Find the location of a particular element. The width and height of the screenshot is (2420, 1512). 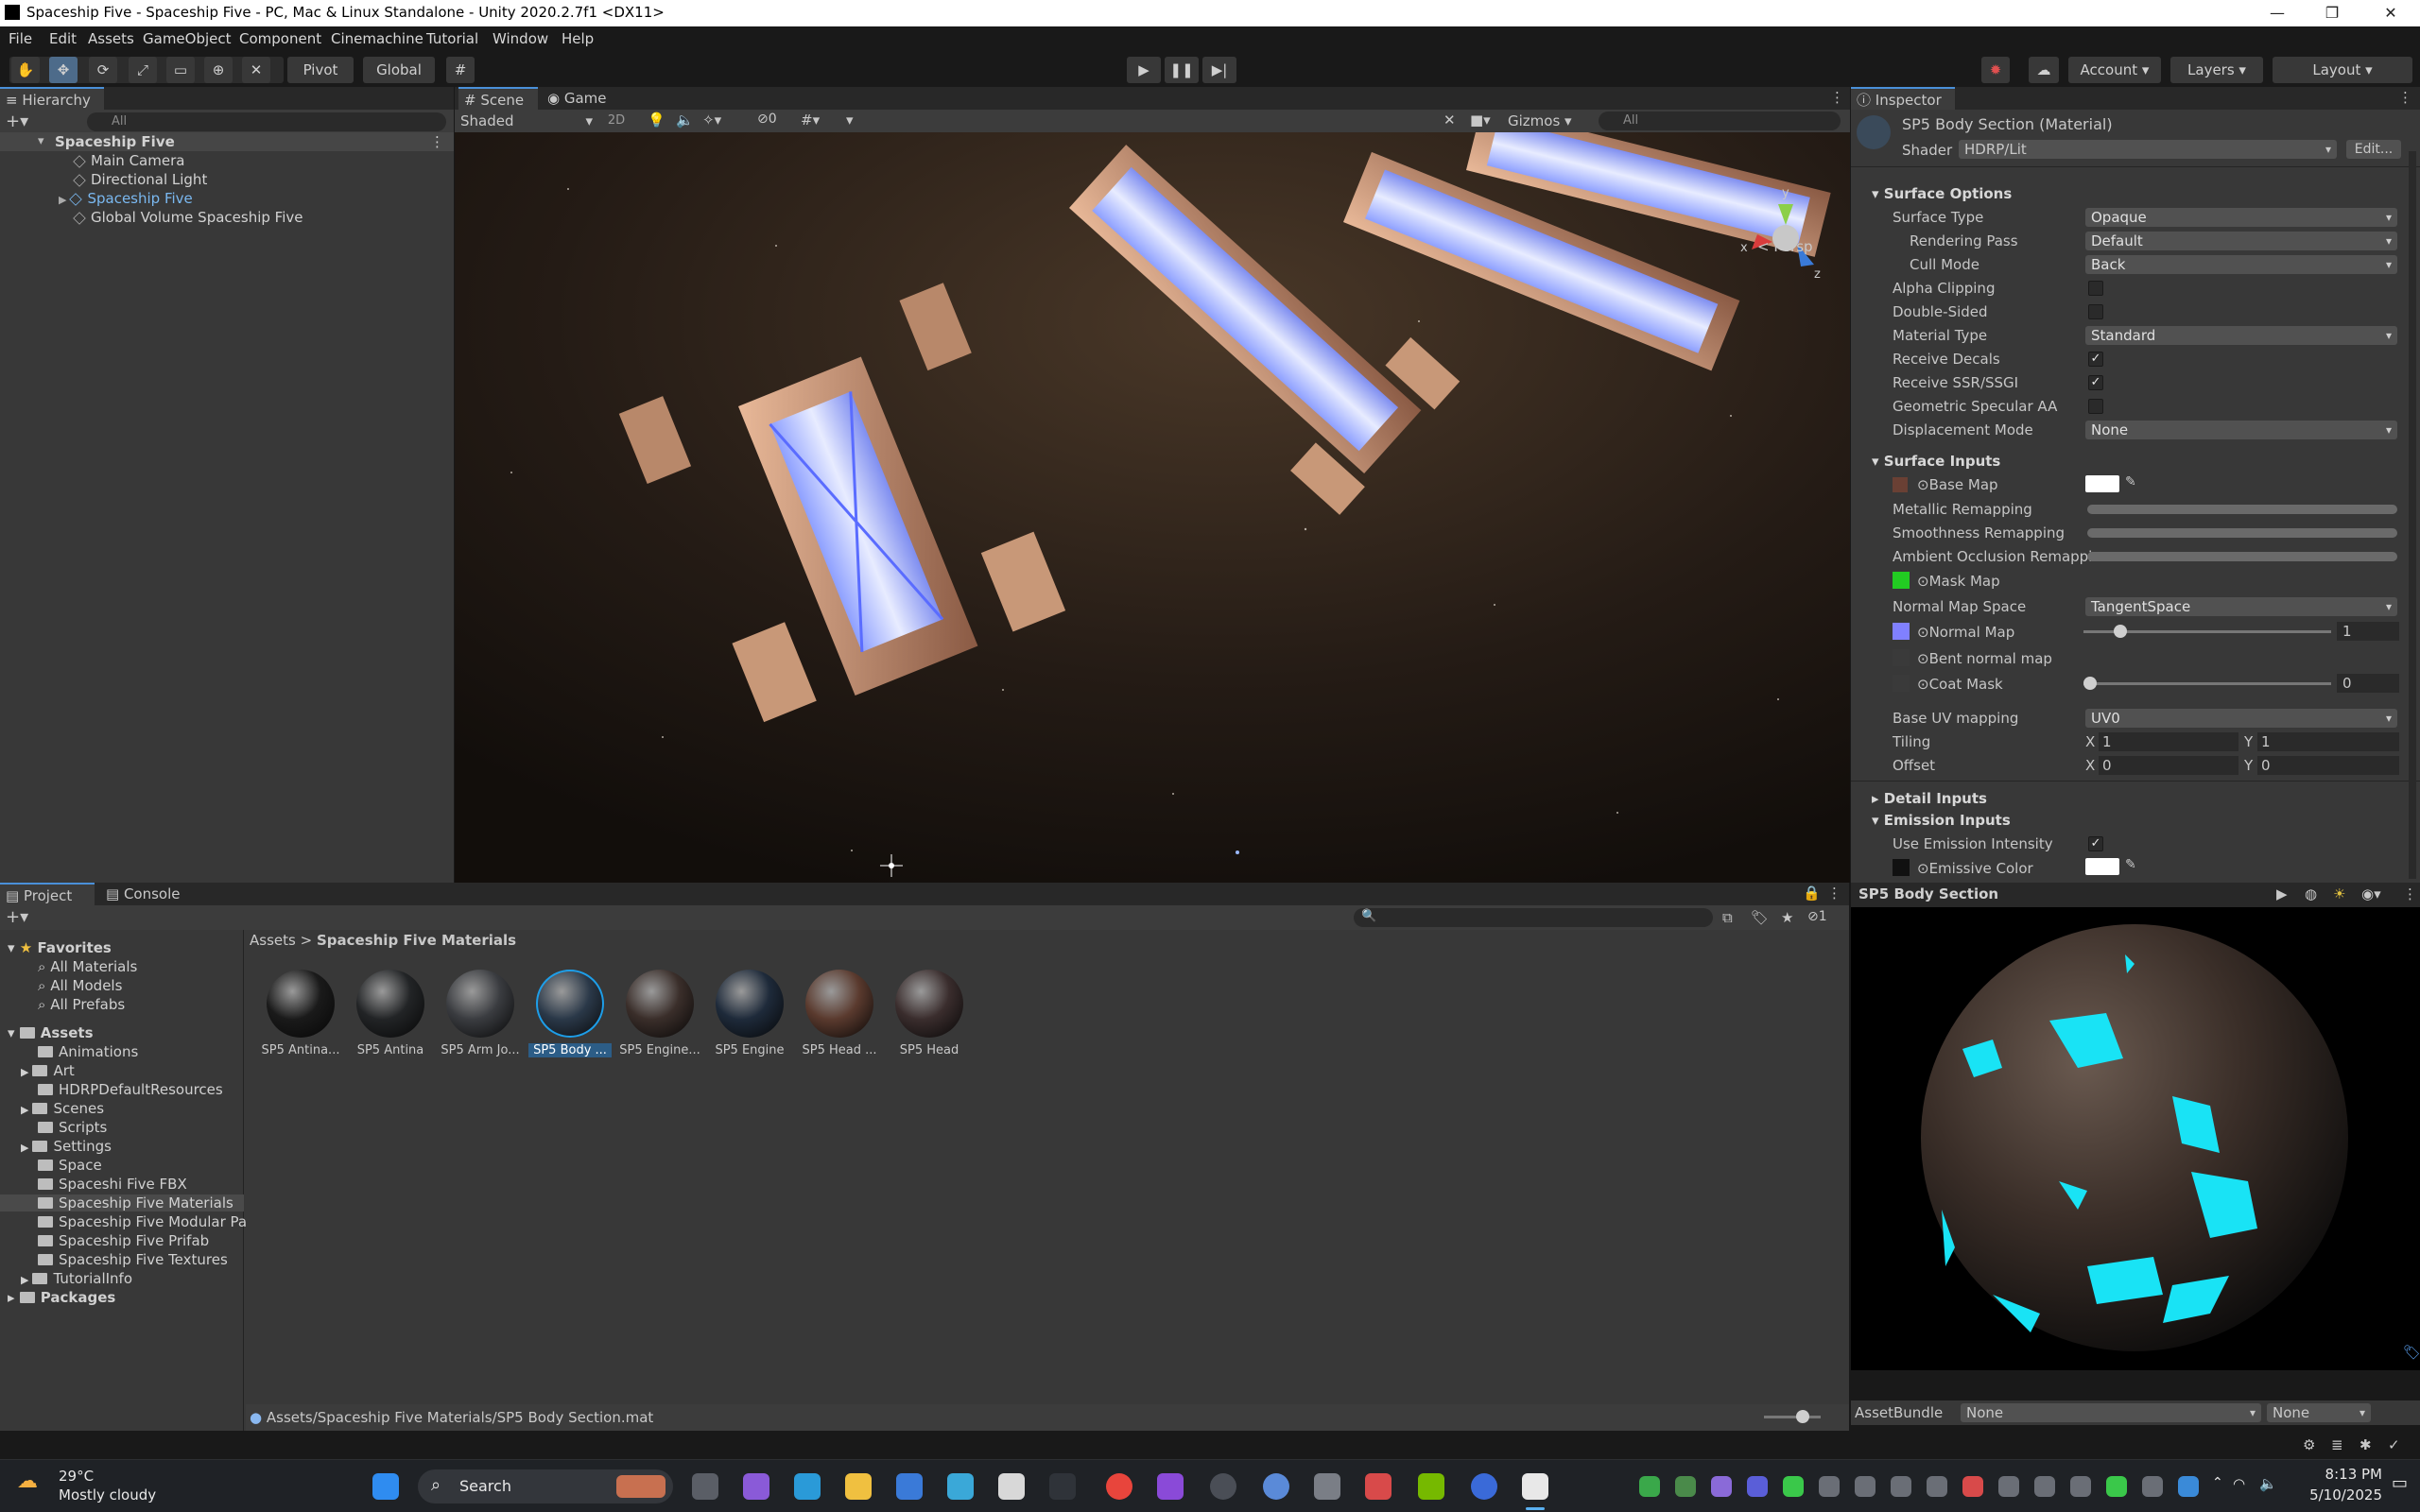

bent-normal-texture-slot is located at coordinates (1901, 657).